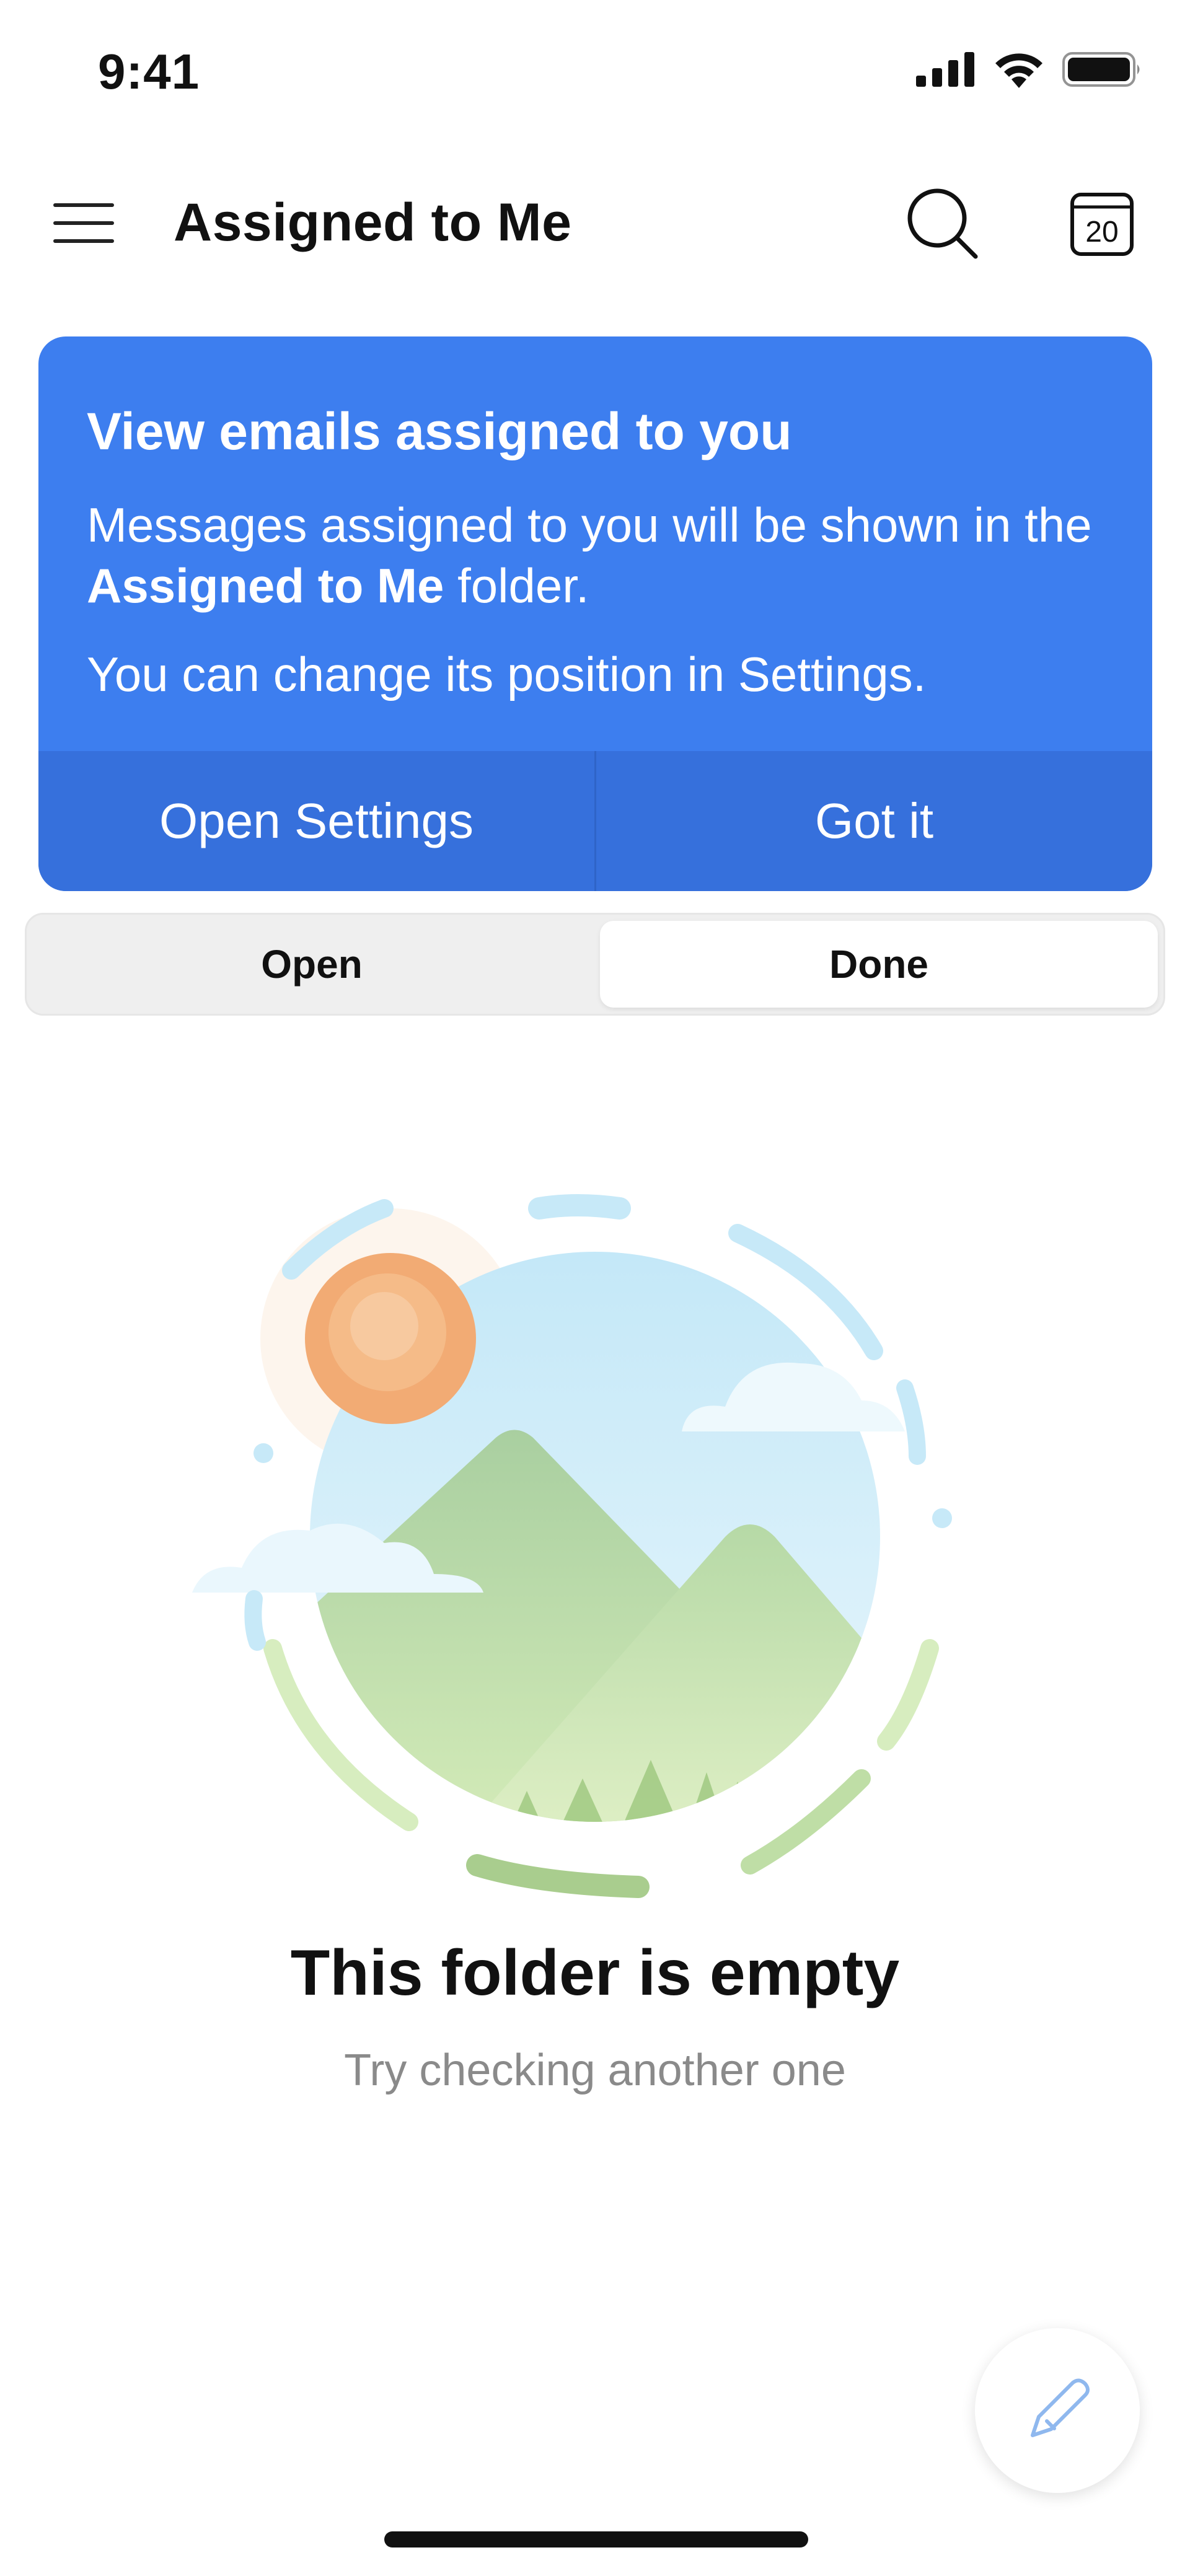 The width and height of the screenshot is (1190, 2576). I want to click on compose-pen-icon, so click(1060, 2407).